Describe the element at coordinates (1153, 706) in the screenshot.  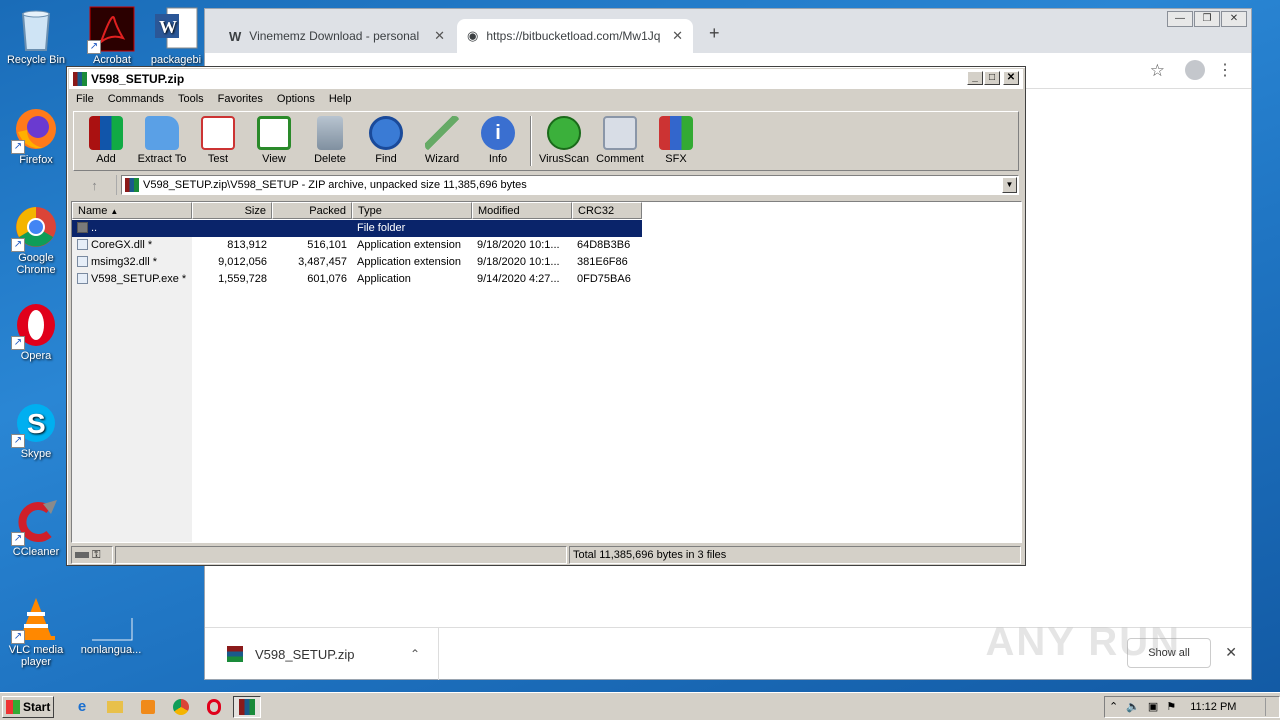
I see `network-icon: ▣` at that location.